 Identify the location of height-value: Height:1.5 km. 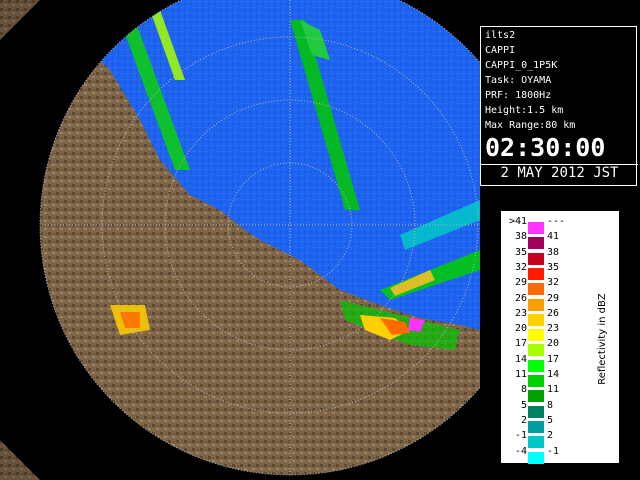
(524, 110).